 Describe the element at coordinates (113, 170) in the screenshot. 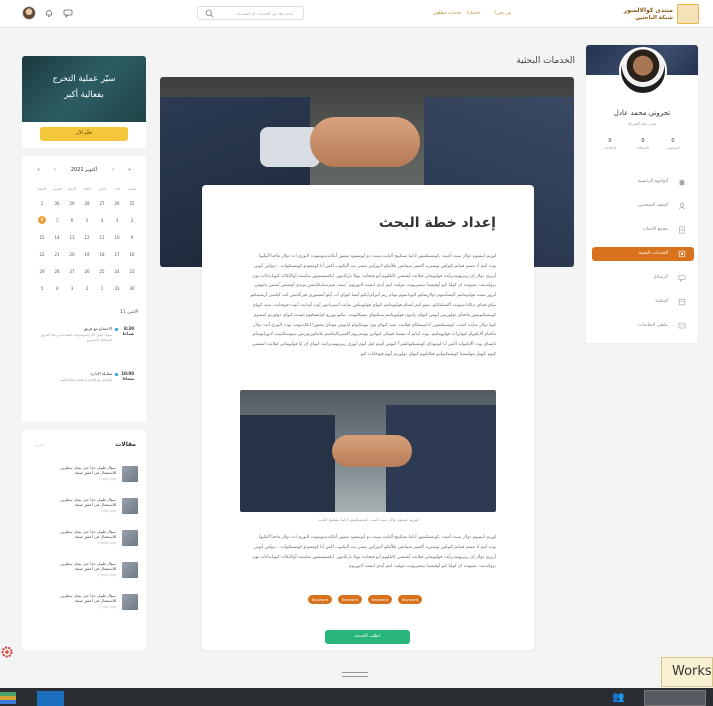

I see `next-month-icon: ›` at that location.